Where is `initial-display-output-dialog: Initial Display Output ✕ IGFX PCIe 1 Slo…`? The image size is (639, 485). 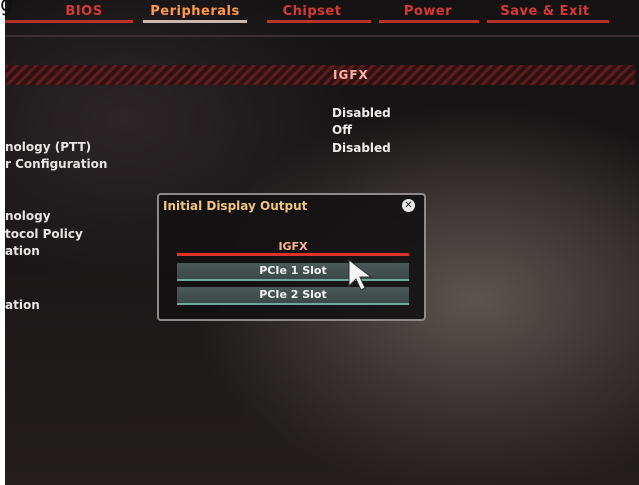 initial-display-output-dialog: Initial Display Output ✕ IGFX PCIe 1 Slo… is located at coordinates (291, 257).